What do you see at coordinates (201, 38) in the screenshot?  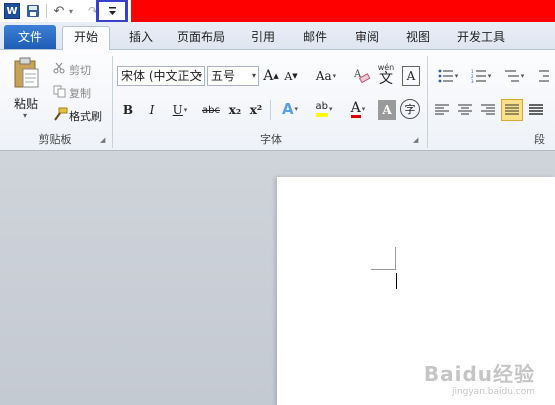 I see `tab-page-layout: 页面布局` at bounding box center [201, 38].